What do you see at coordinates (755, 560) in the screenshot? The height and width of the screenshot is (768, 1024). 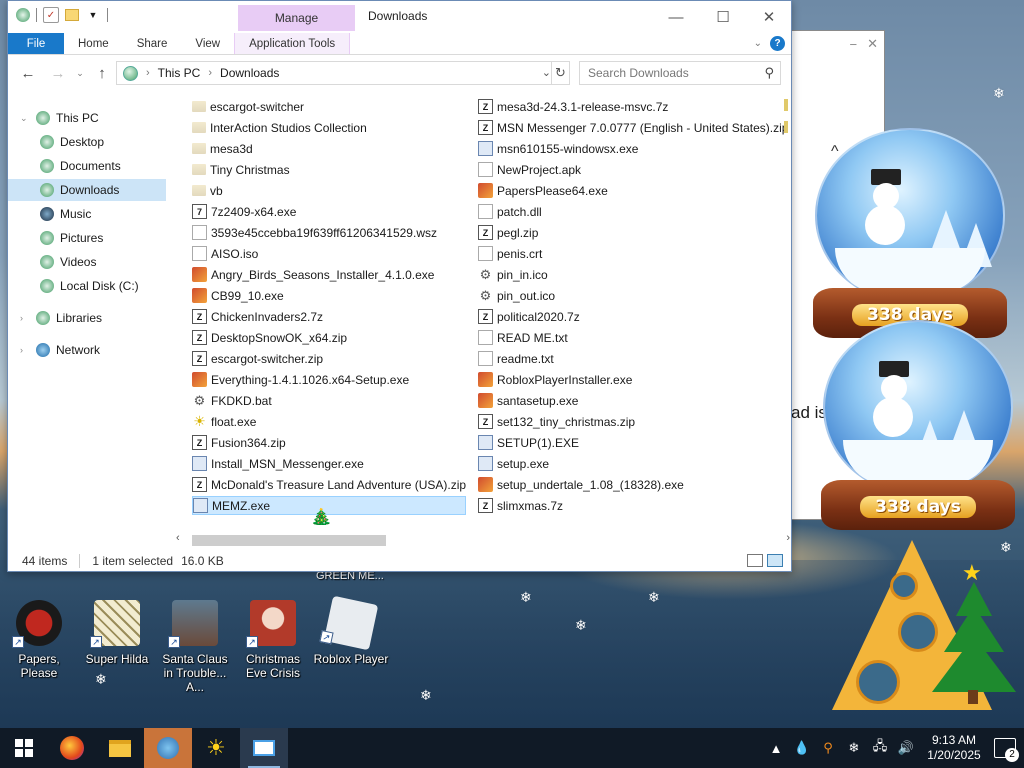 I see `details-view-button` at bounding box center [755, 560].